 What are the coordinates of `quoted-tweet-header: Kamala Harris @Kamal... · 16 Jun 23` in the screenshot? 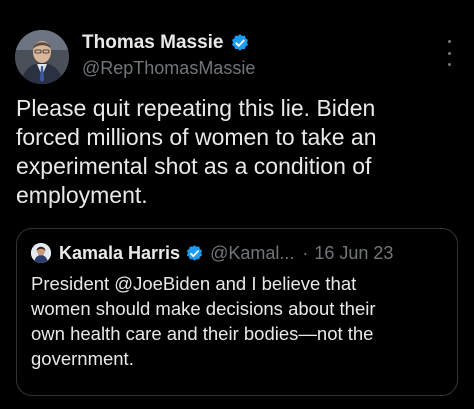 It's located at (212, 253).